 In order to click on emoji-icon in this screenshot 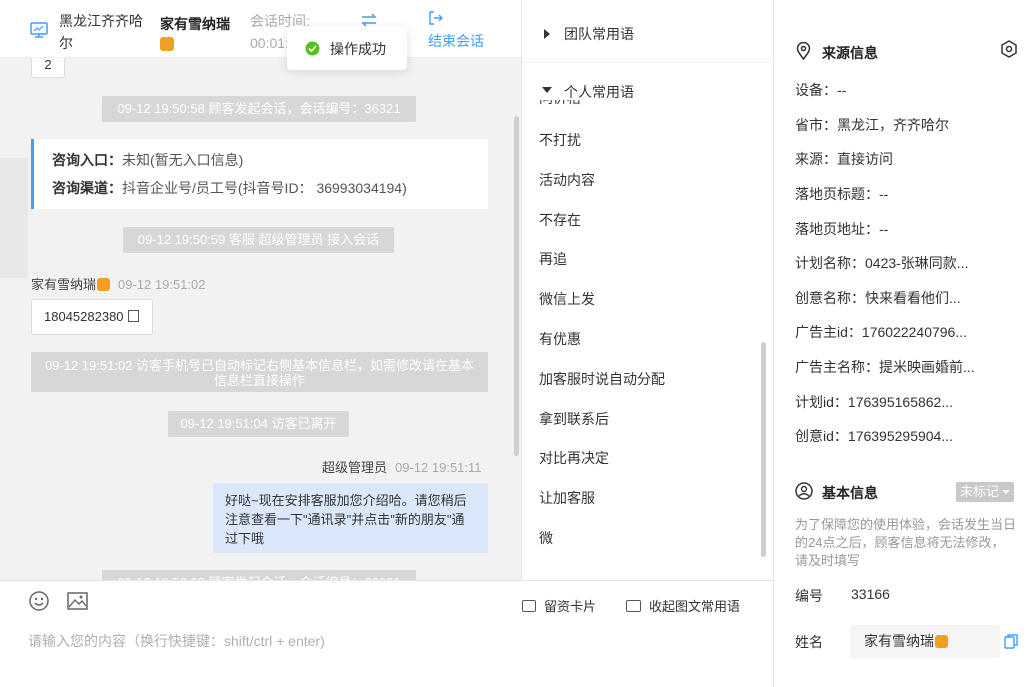, I will do `click(39, 602)`.